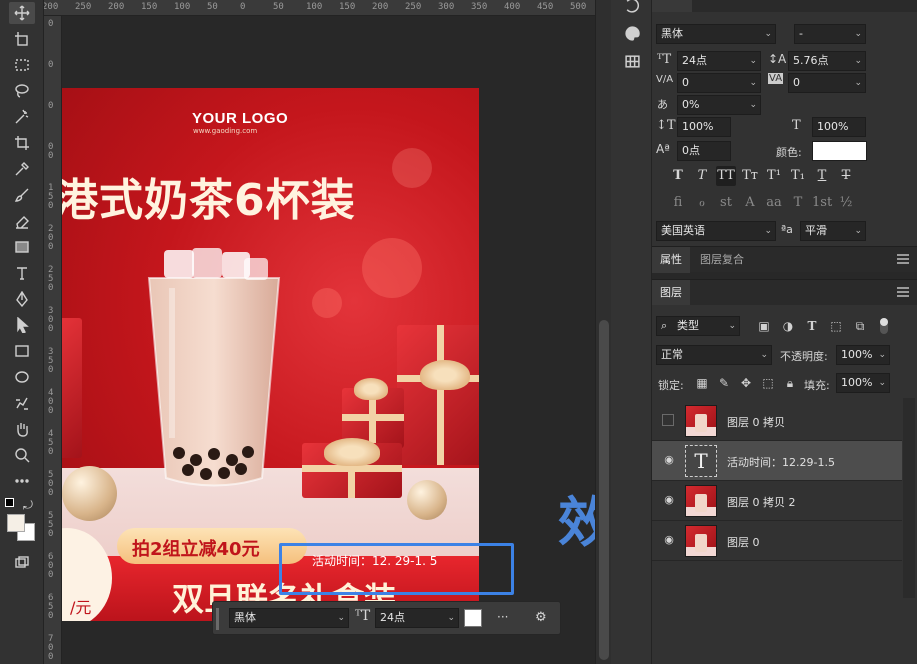 The width and height of the screenshot is (917, 664). Describe the element at coordinates (704, 151) in the screenshot. I see `baseline-shift-field: 0点` at that location.